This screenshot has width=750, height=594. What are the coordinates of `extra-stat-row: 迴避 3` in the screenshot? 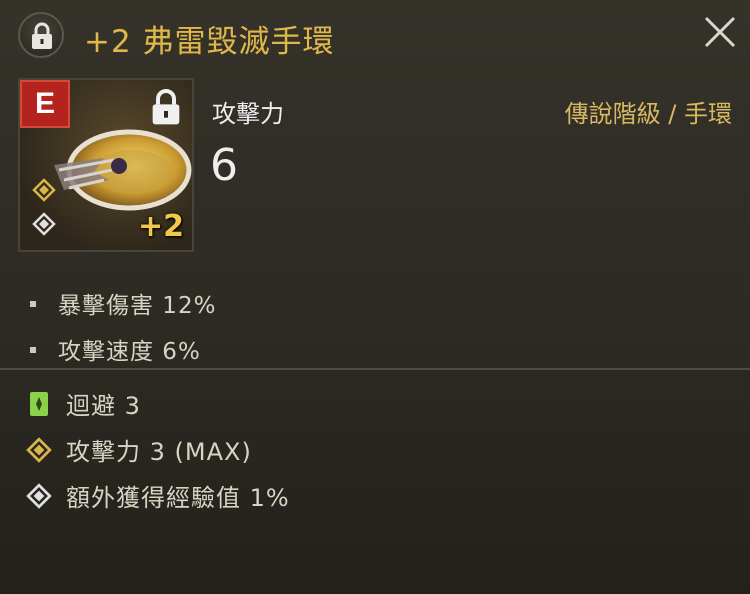 It's located at (83, 403).